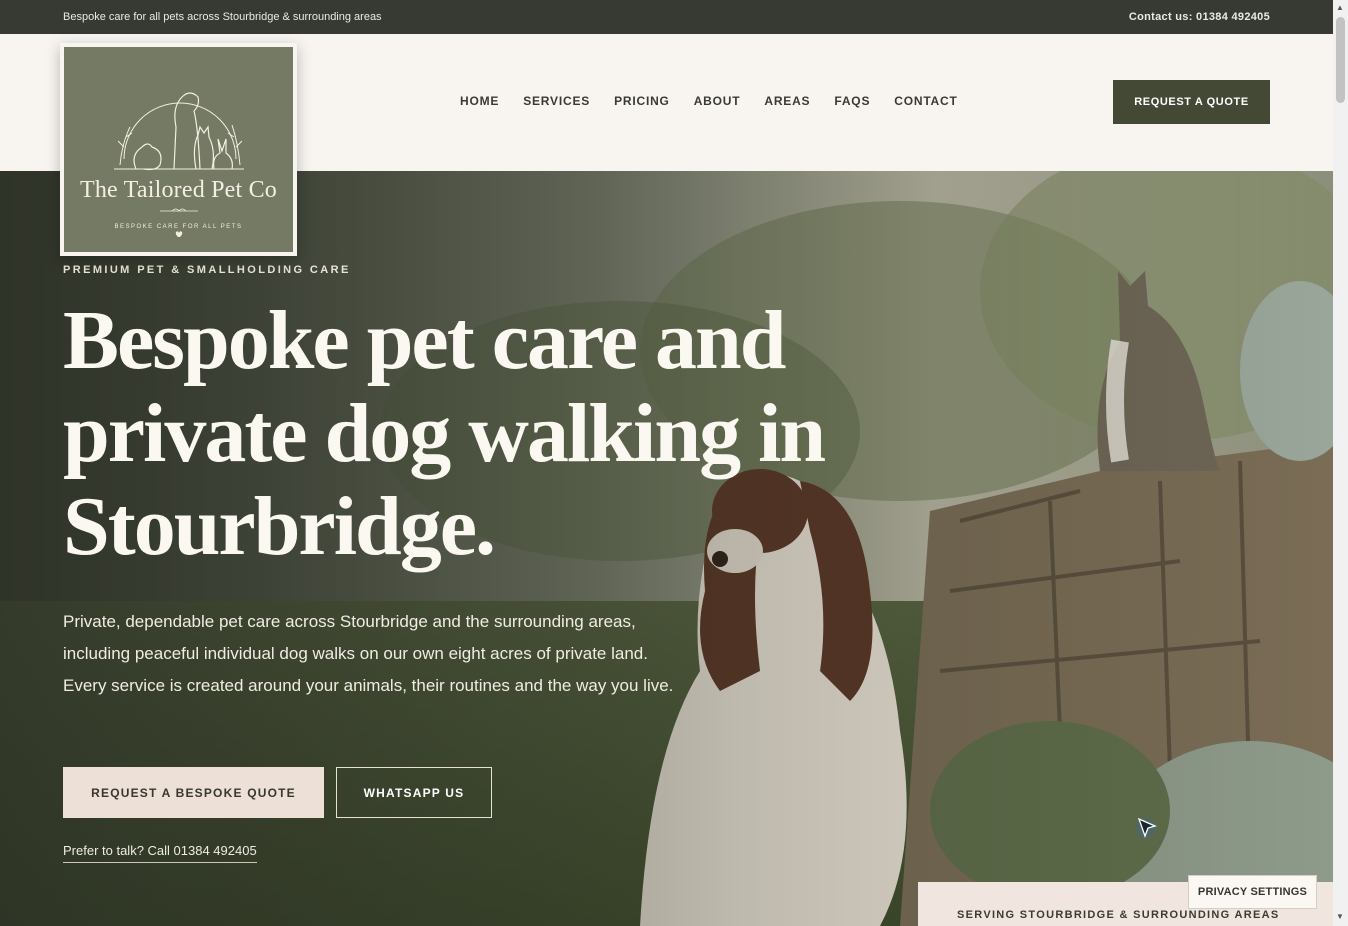  I want to click on logo-subtitle: BESPOKE CARE FOR ALL PETS, so click(178, 227).